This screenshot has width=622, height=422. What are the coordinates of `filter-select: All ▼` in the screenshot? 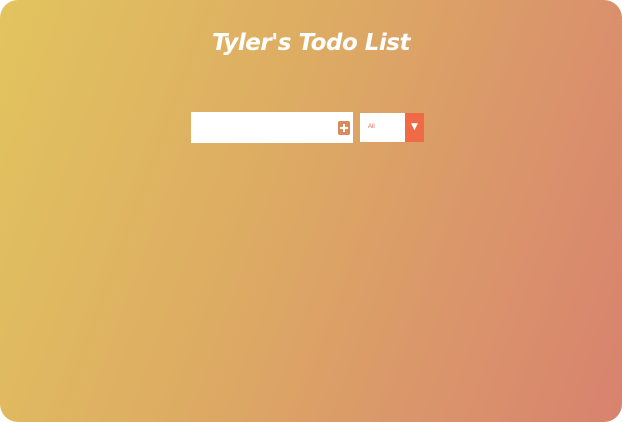 It's located at (392, 127).